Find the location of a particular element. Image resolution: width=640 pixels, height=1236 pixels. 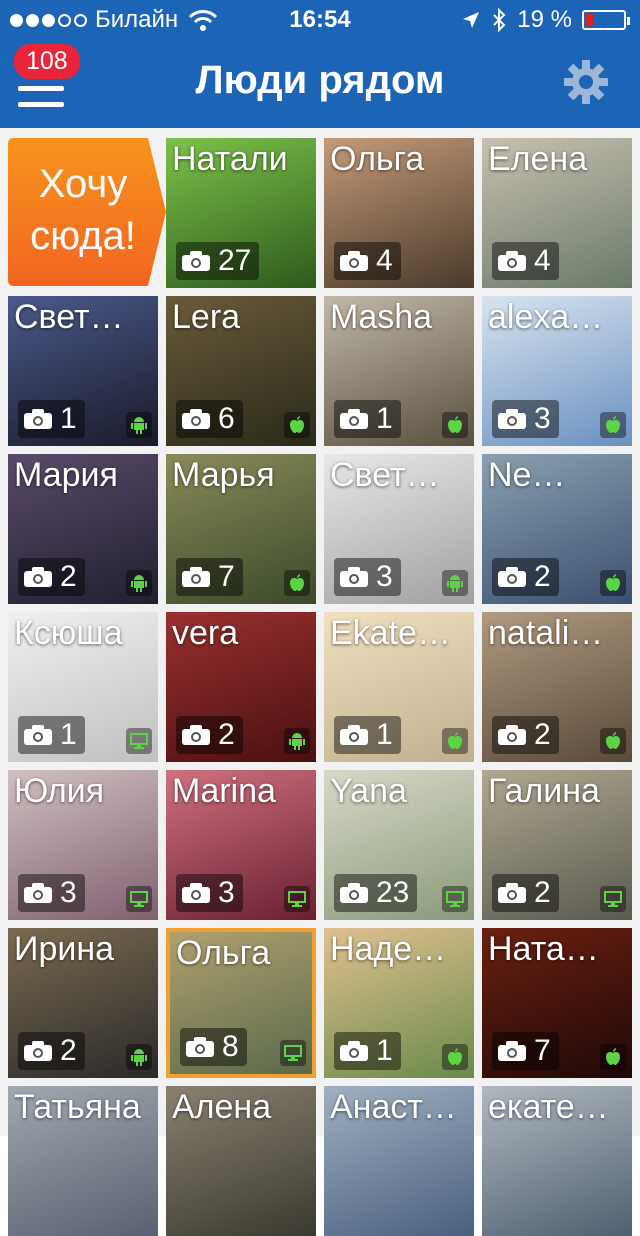

profile-name: Галина is located at coordinates (544, 791).